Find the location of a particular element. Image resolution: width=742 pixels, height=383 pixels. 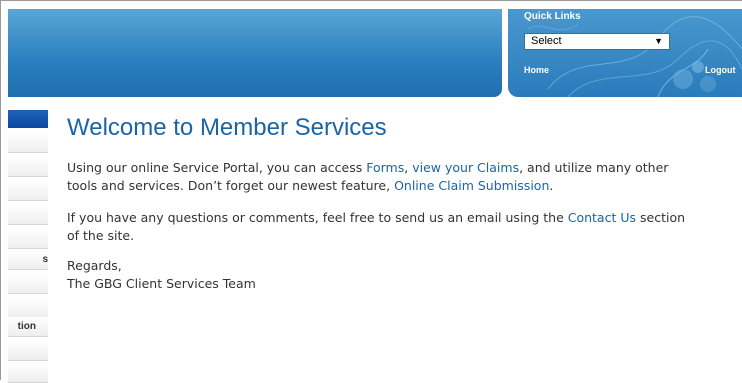

contact-us-link: Contact Us is located at coordinates (602, 217).